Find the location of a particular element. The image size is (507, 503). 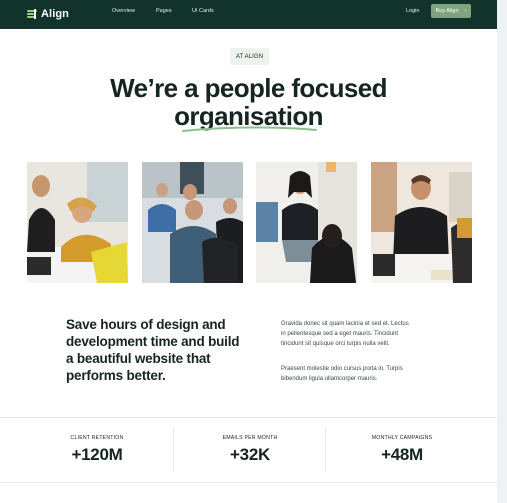

paragraph-line: bibendum ligula ullamcorper mauris. is located at coordinates (329, 379).